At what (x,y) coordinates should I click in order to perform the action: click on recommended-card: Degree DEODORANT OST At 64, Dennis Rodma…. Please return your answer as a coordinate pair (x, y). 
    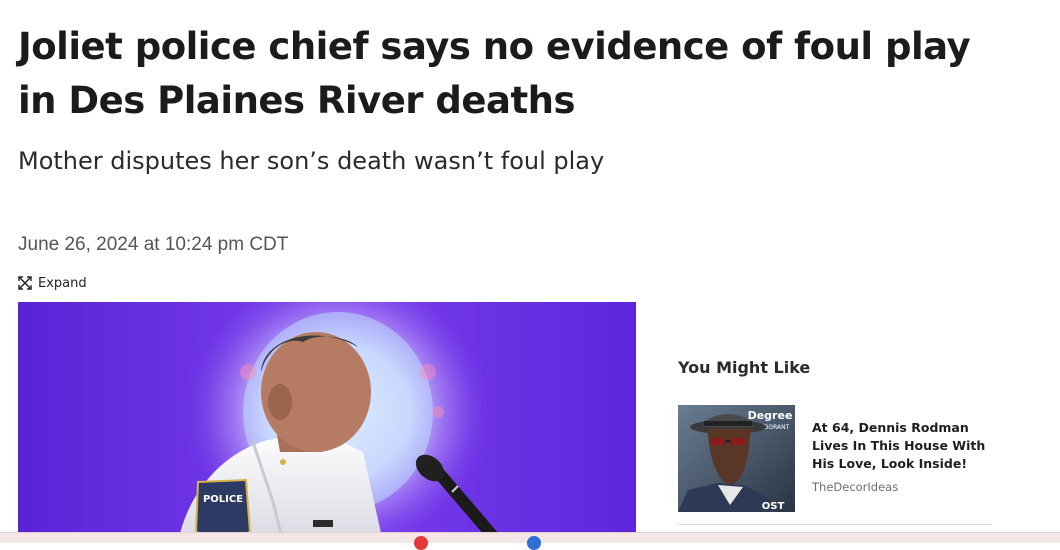
    Looking at the image, I should click on (835, 459).